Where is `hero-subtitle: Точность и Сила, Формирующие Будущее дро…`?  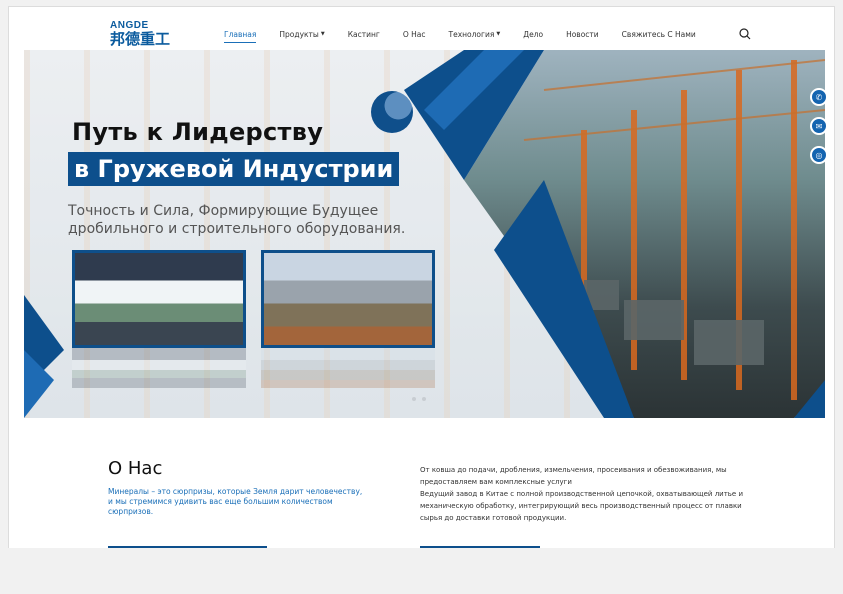
hero-subtitle: Точность и Сила, Формирующие Будущее дро… is located at coordinates (237, 220).